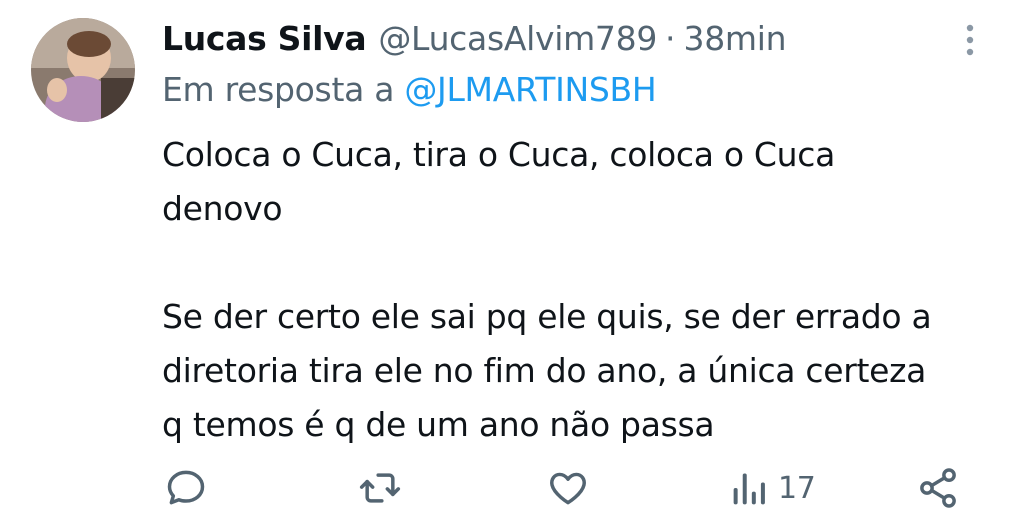  I want to click on timestamp: 38min, so click(735, 38).